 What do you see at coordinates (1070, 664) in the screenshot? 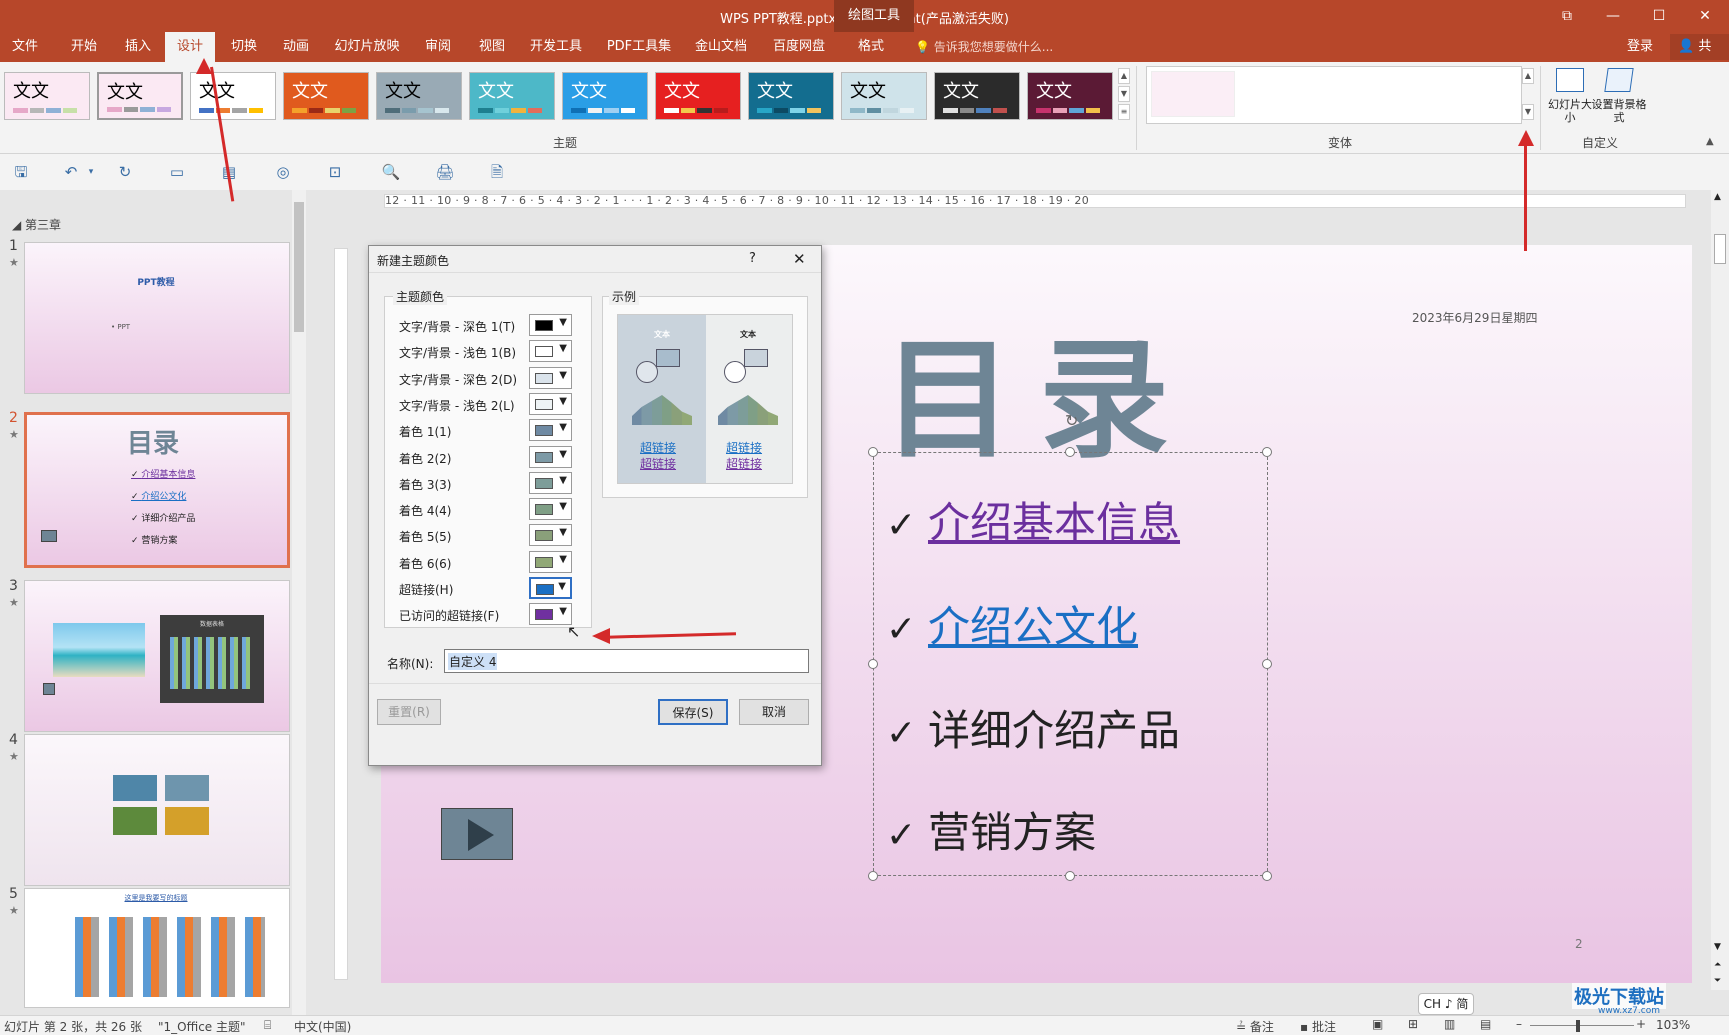
I see `content-textbox: ✓ 介绍基本信息 ✓ 介绍公文化 ✓ 详细介绍产品 ✓ 营销方案` at bounding box center [1070, 664].